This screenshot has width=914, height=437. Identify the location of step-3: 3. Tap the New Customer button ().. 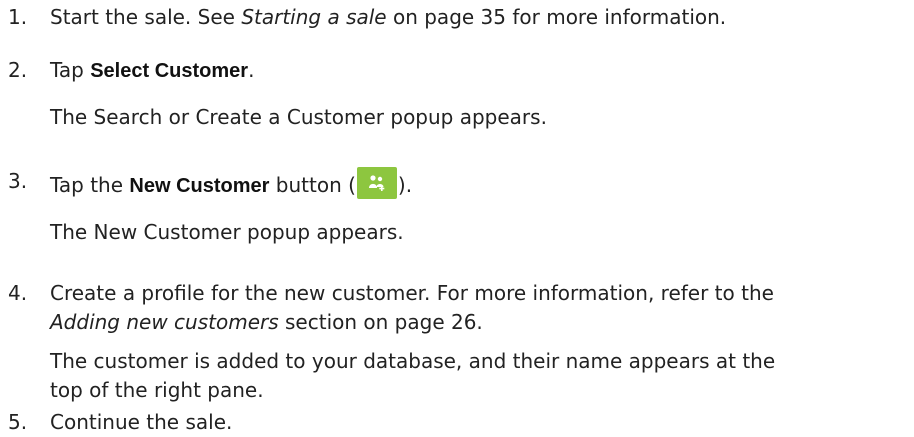
(461, 184).